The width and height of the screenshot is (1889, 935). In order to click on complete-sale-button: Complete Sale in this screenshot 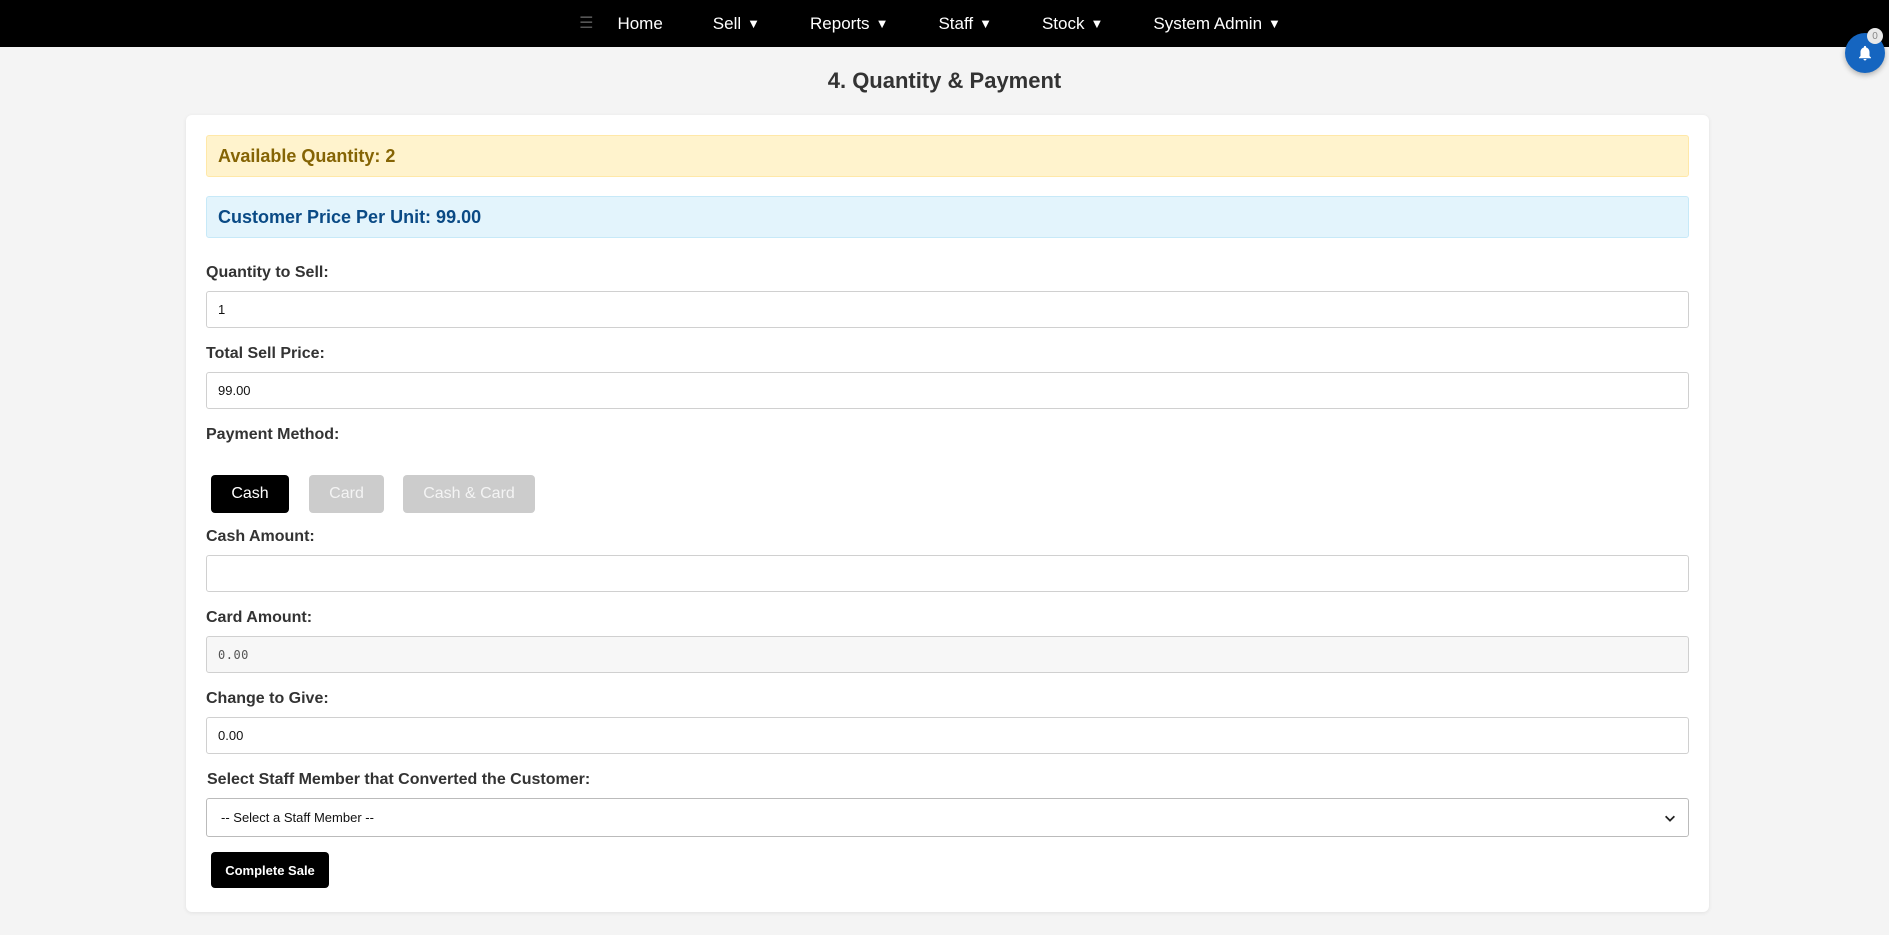, I will do `click(270, 870)`.